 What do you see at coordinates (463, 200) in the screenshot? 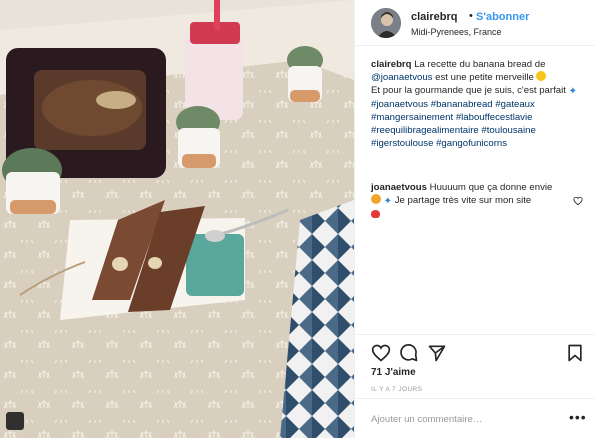
I see `comment-text-2: Je partage très vite sur mon site` at bounding box center [463, 200].